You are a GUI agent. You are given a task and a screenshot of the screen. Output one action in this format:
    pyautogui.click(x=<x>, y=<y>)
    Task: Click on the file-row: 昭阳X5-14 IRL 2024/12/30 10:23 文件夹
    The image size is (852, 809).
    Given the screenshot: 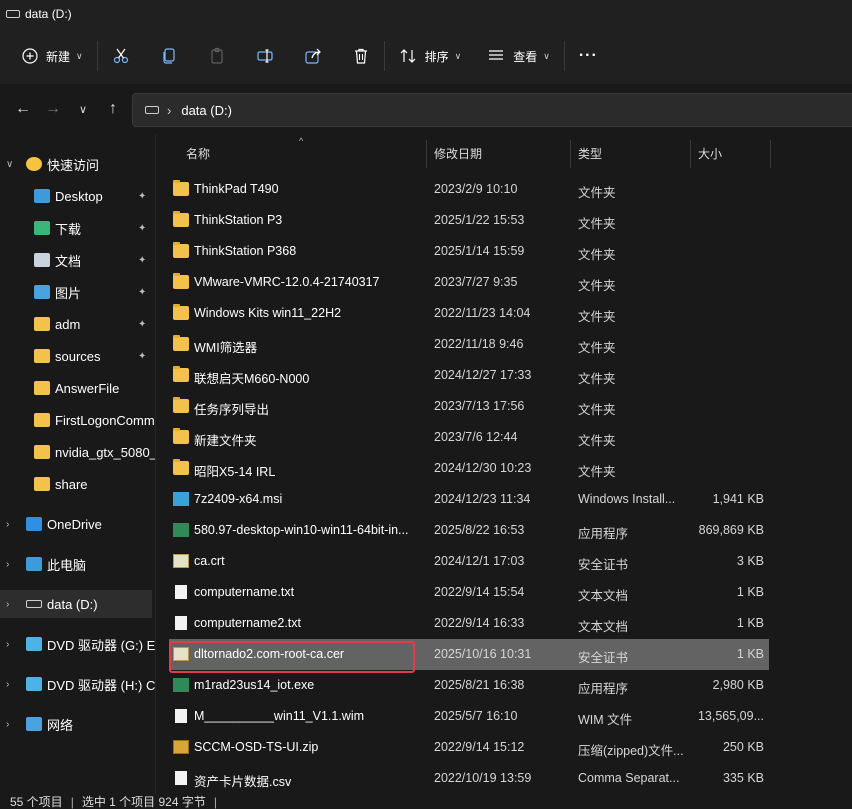 What is the action you would take?
    pyautogui.click(x=469, y=468)
    